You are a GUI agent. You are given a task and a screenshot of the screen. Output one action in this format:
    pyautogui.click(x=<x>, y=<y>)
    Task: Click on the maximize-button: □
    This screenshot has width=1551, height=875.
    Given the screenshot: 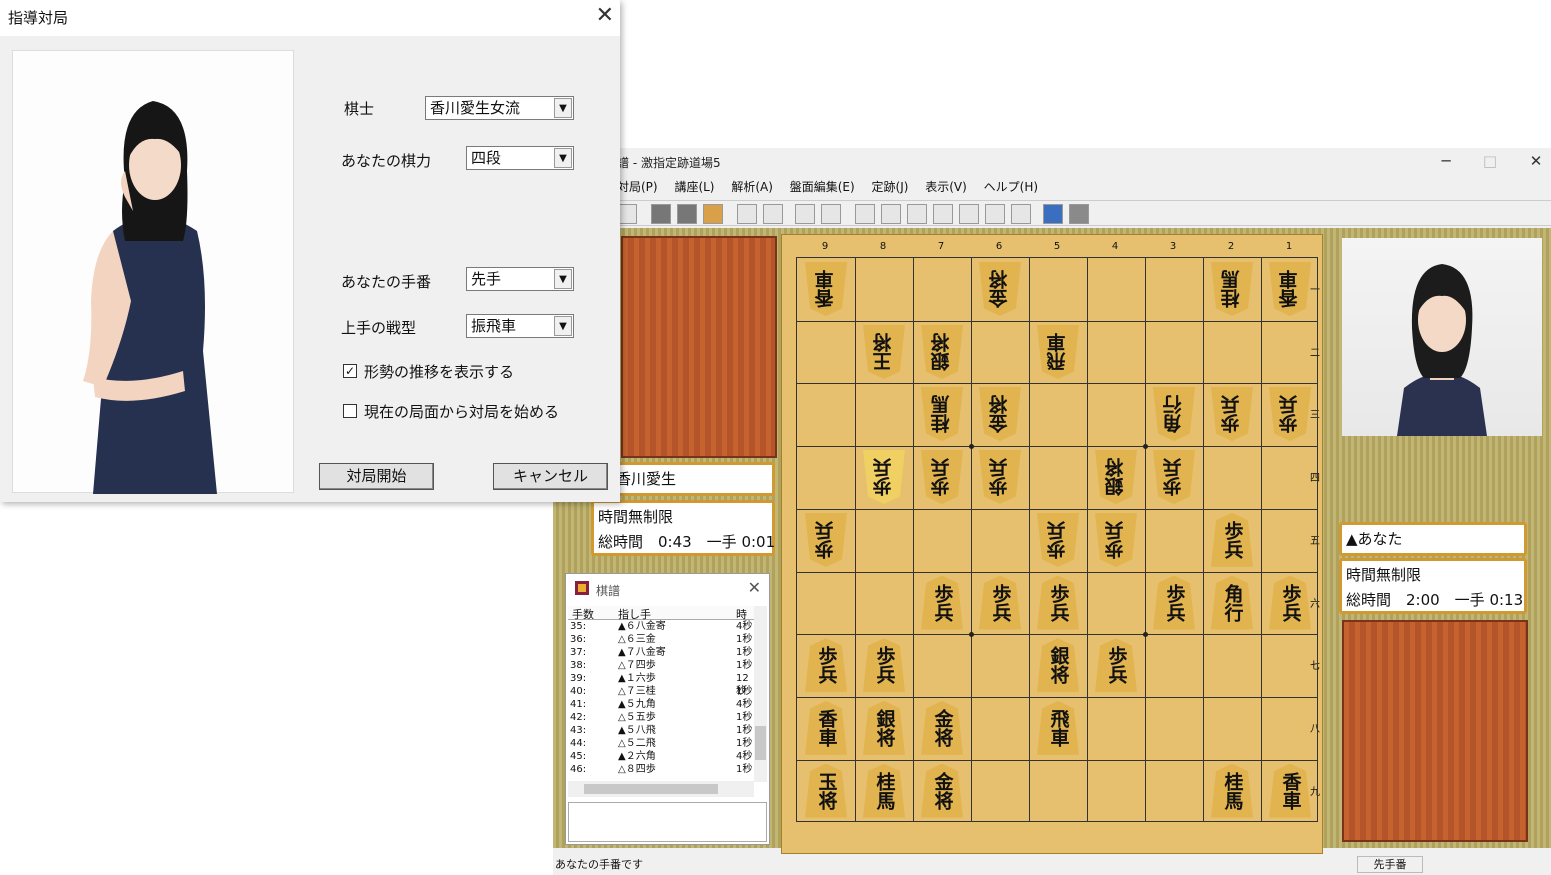 What is the action you would take?
    pyautogui.click(x=1490, y=161)
    